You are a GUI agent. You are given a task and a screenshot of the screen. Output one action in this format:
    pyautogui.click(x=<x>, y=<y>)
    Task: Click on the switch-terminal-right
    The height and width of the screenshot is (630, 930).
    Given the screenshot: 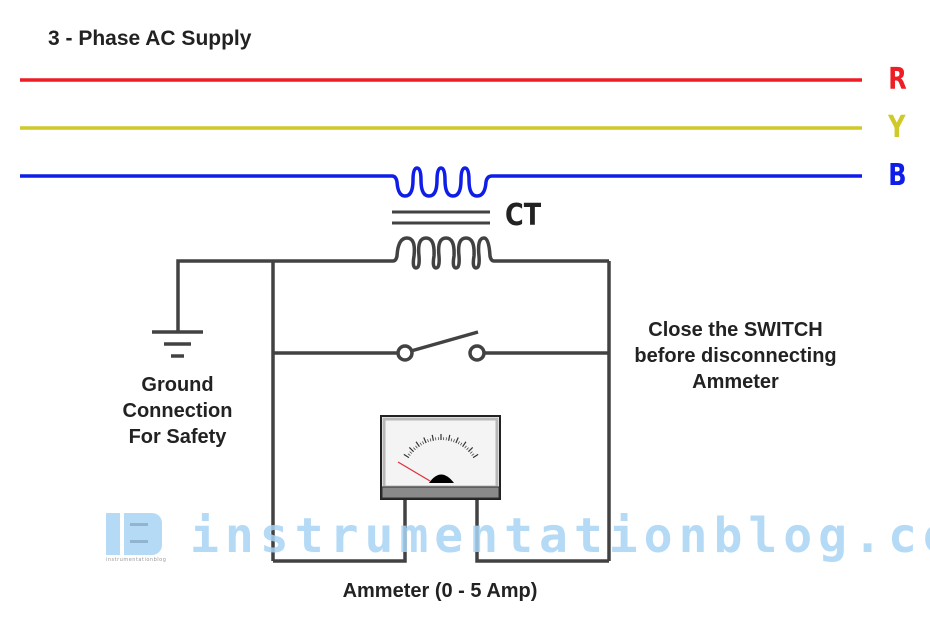 What is the action you would take?
    pyautogui.click(x=477, y=353)
    